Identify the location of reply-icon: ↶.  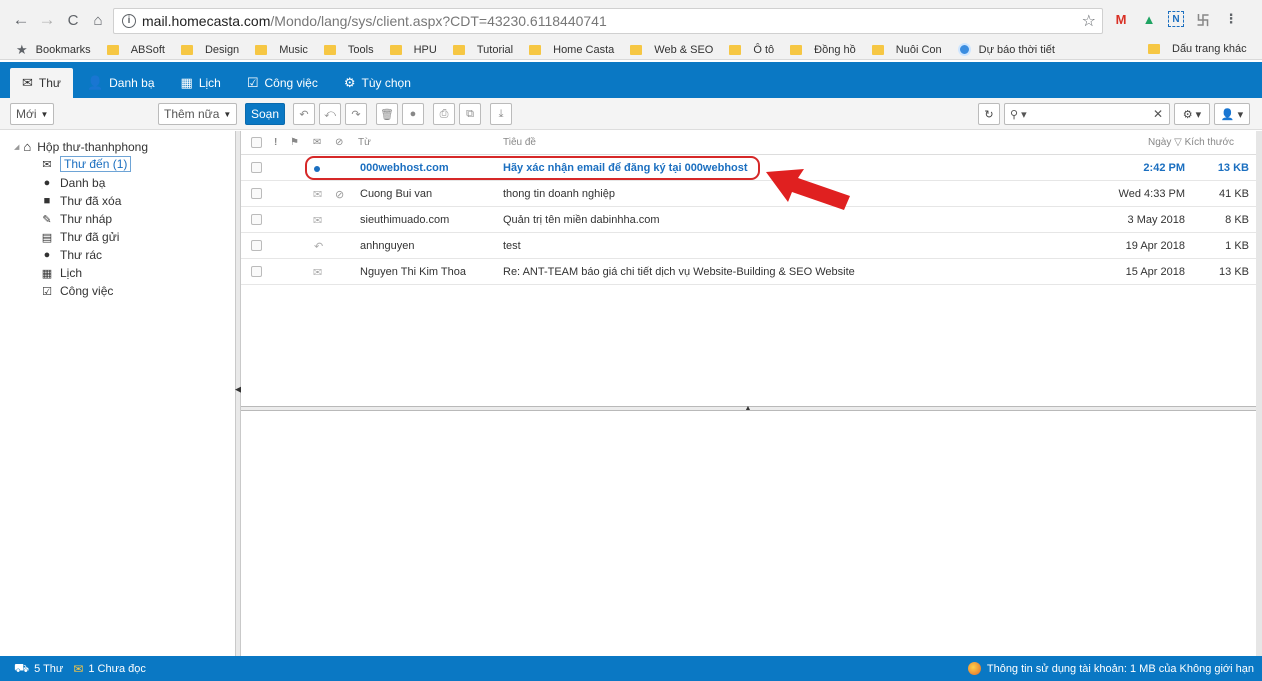
(304, 114).